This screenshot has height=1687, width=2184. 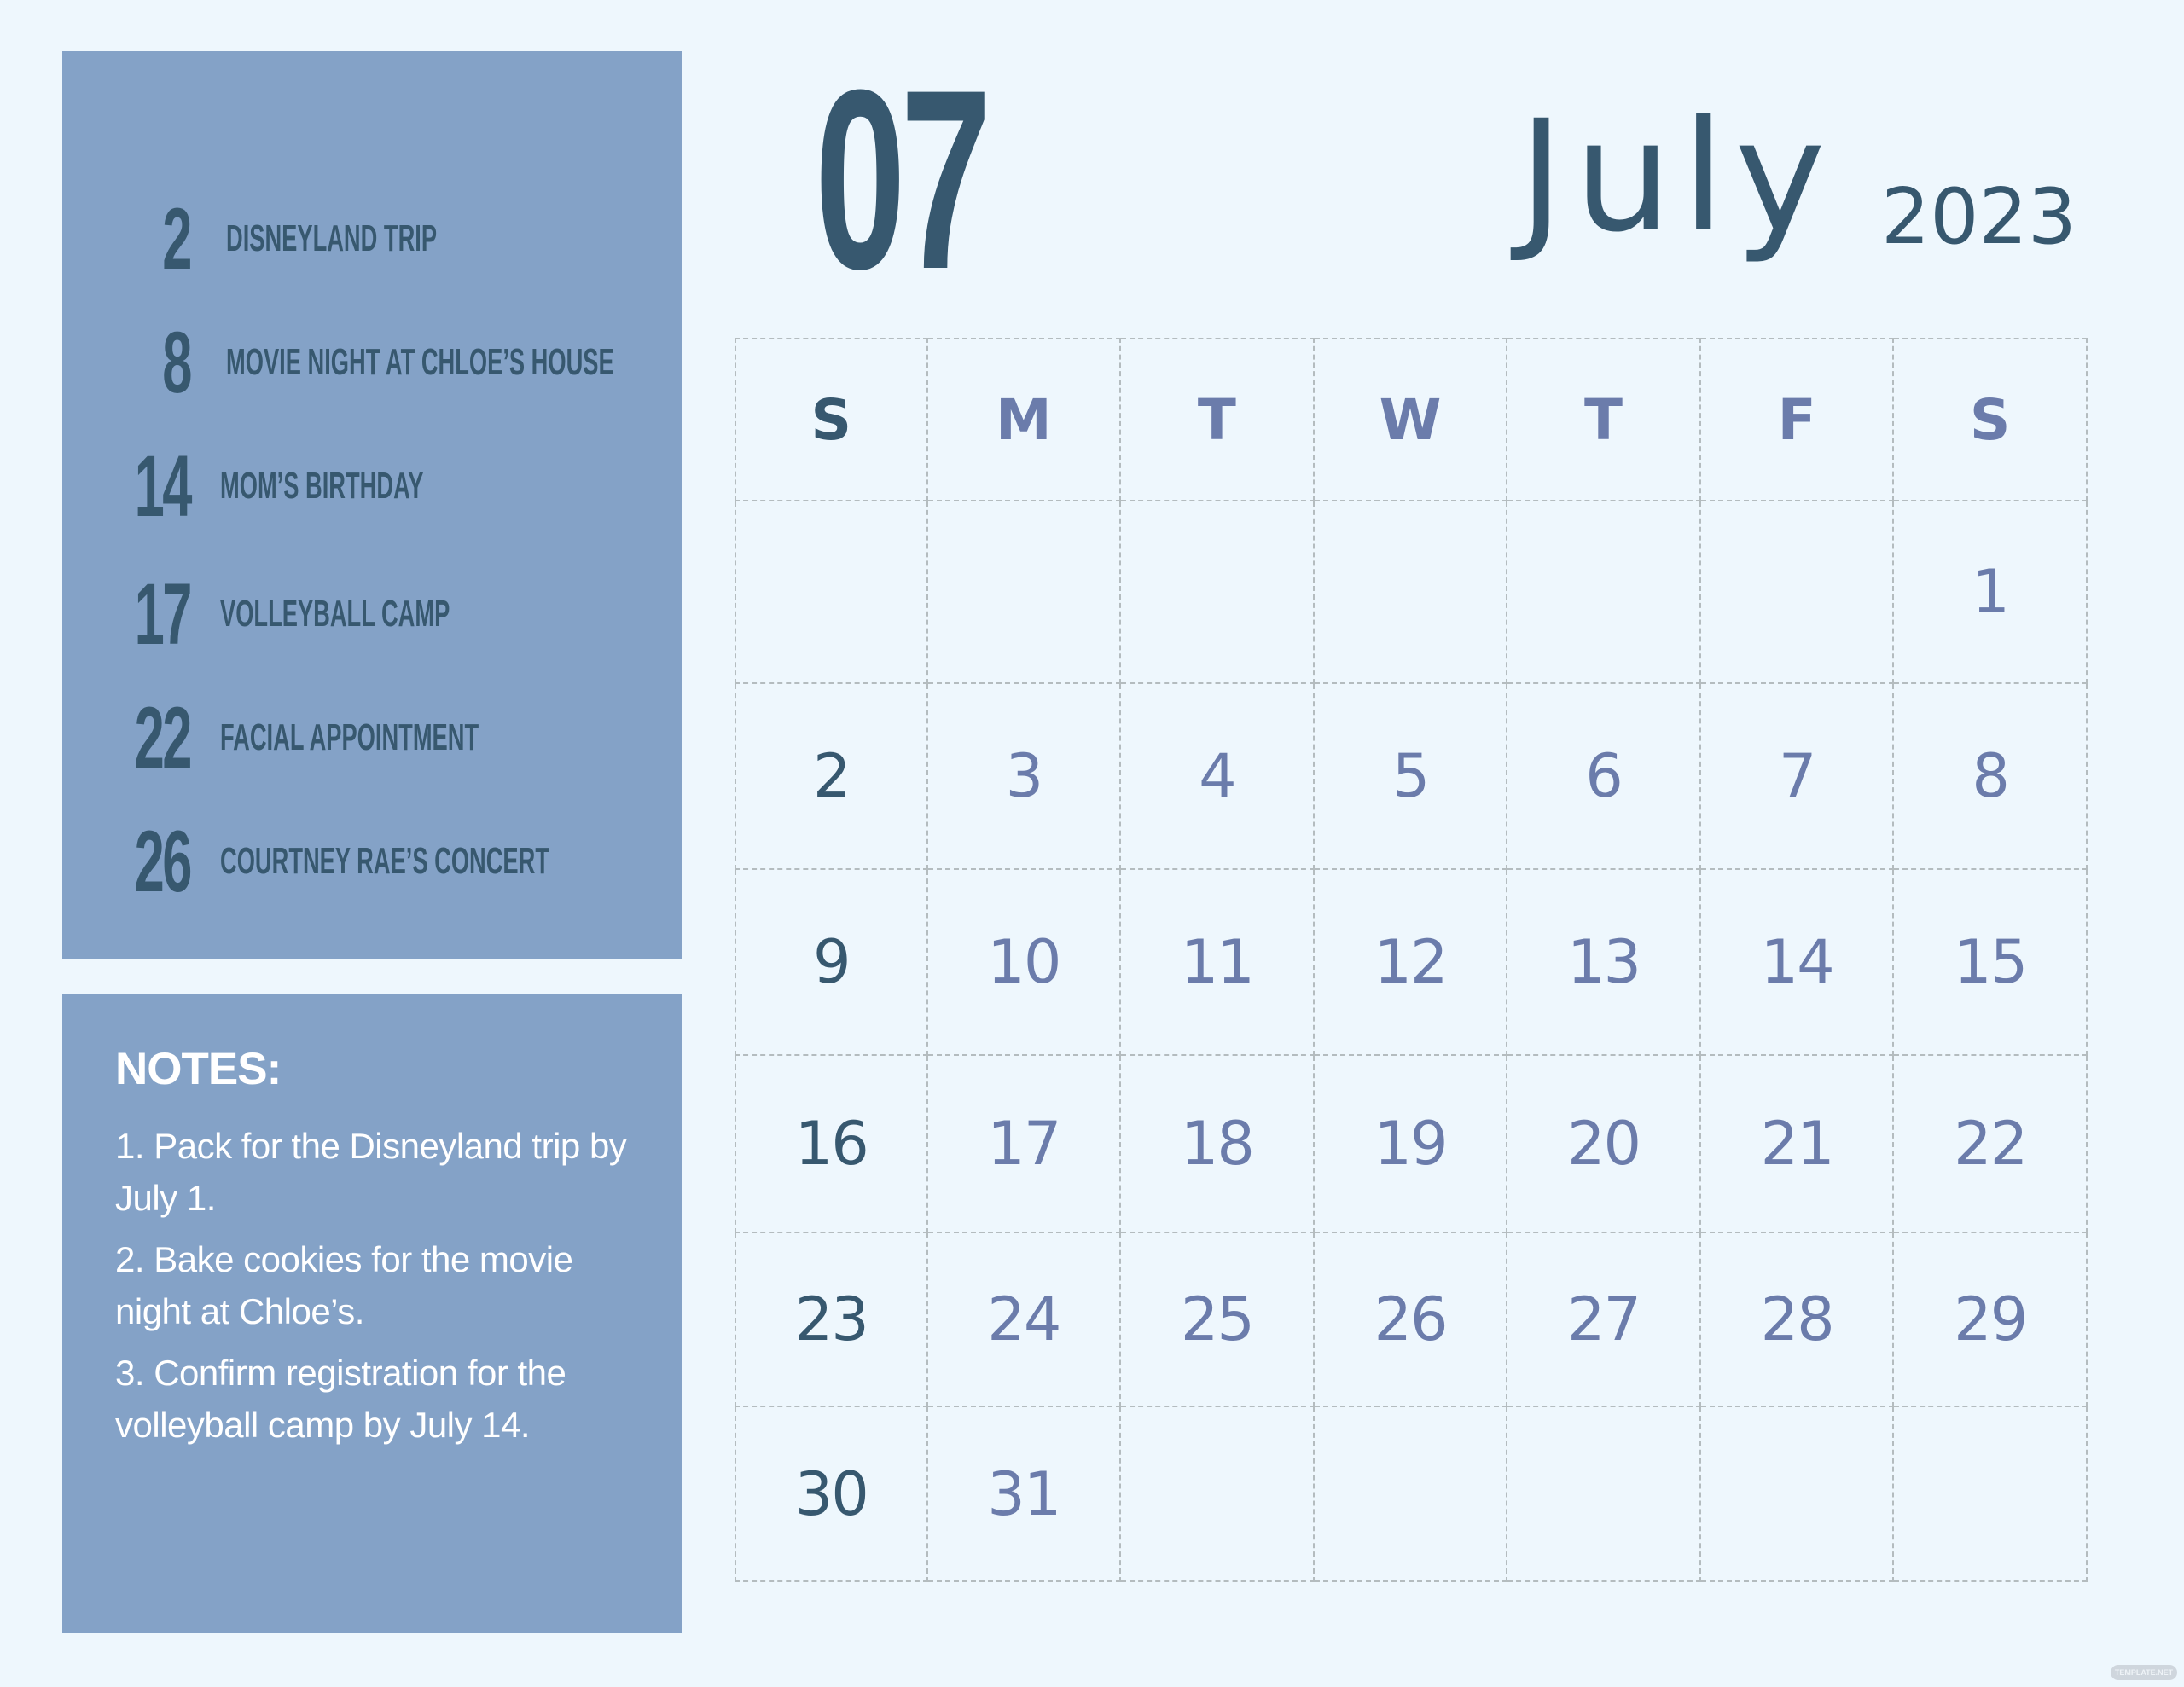 I want to click on day-cell: 24, so click(x=1025, y=1320).